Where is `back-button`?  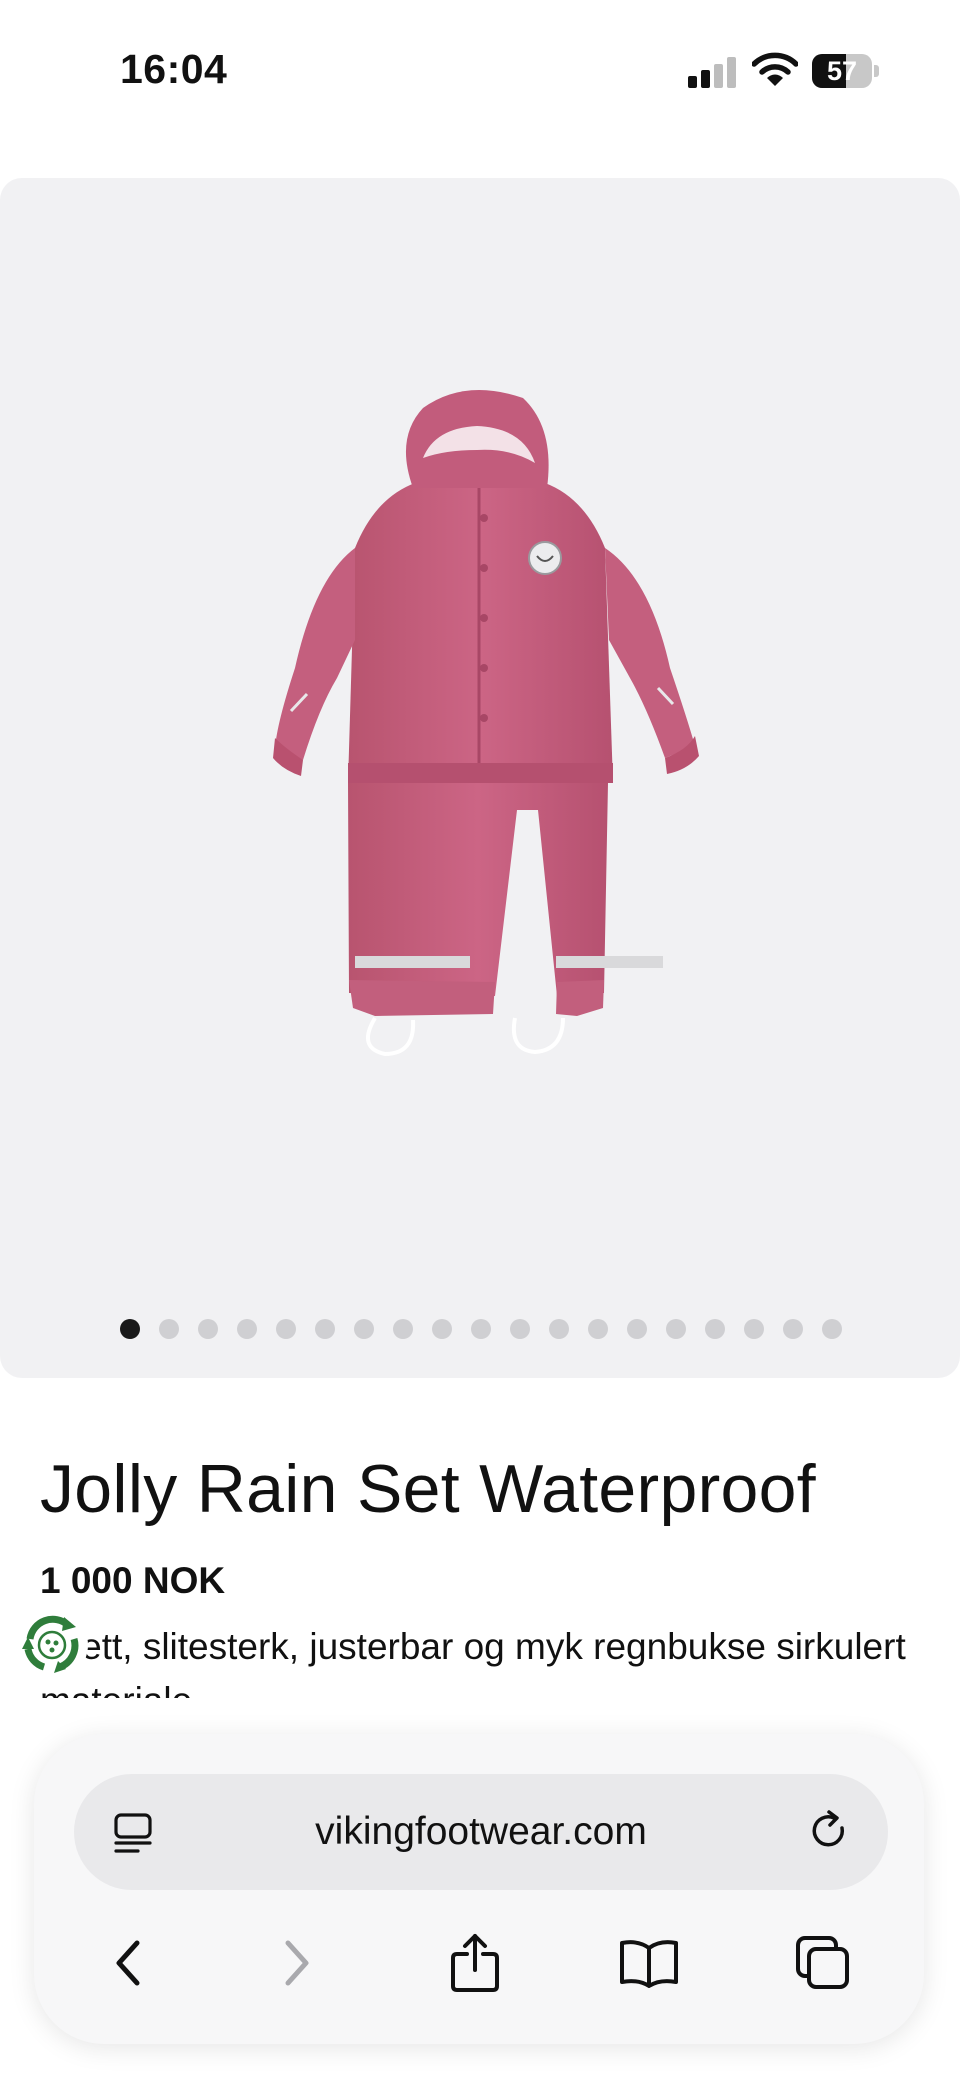
back-button is located at coordinates (128, 1963).